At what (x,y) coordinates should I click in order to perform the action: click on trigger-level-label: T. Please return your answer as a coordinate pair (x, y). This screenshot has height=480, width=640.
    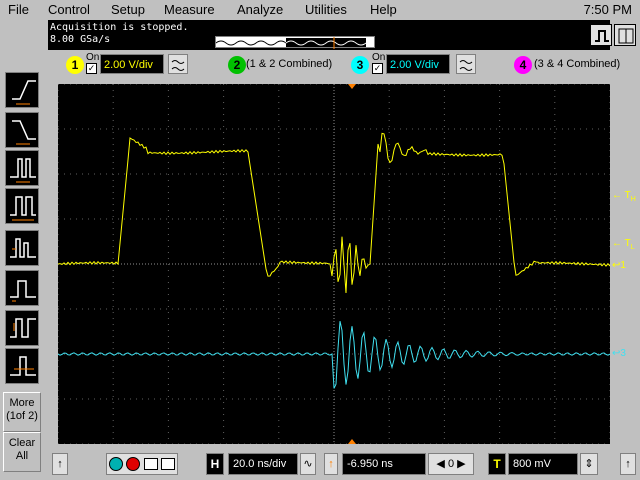
    Looking at the image, I should click on (497, 464).